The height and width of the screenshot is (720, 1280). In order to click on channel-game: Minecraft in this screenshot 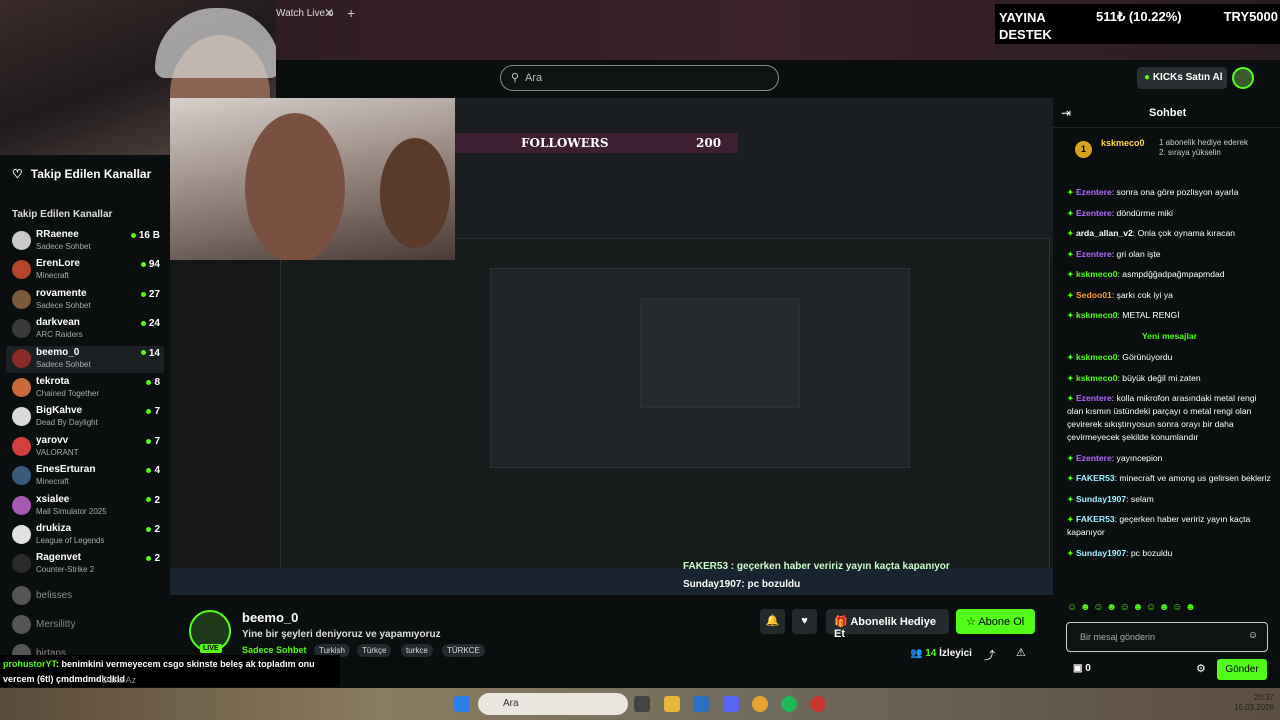, I will do `click(52, 276)`.